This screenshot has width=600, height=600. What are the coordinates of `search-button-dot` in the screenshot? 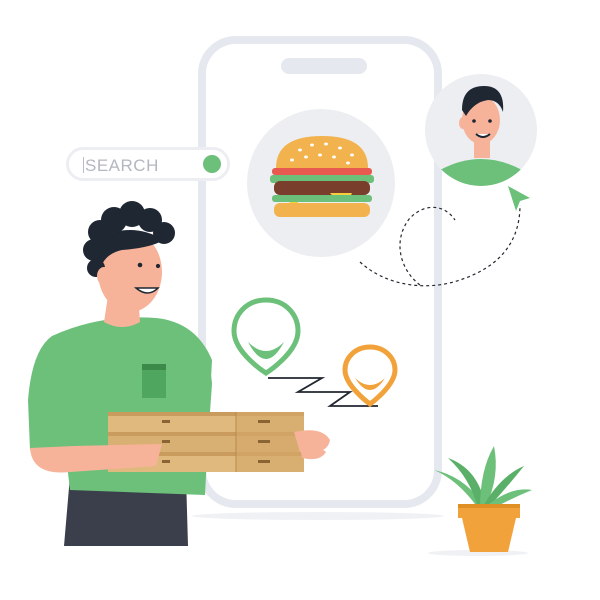 It's located at (212, 164).